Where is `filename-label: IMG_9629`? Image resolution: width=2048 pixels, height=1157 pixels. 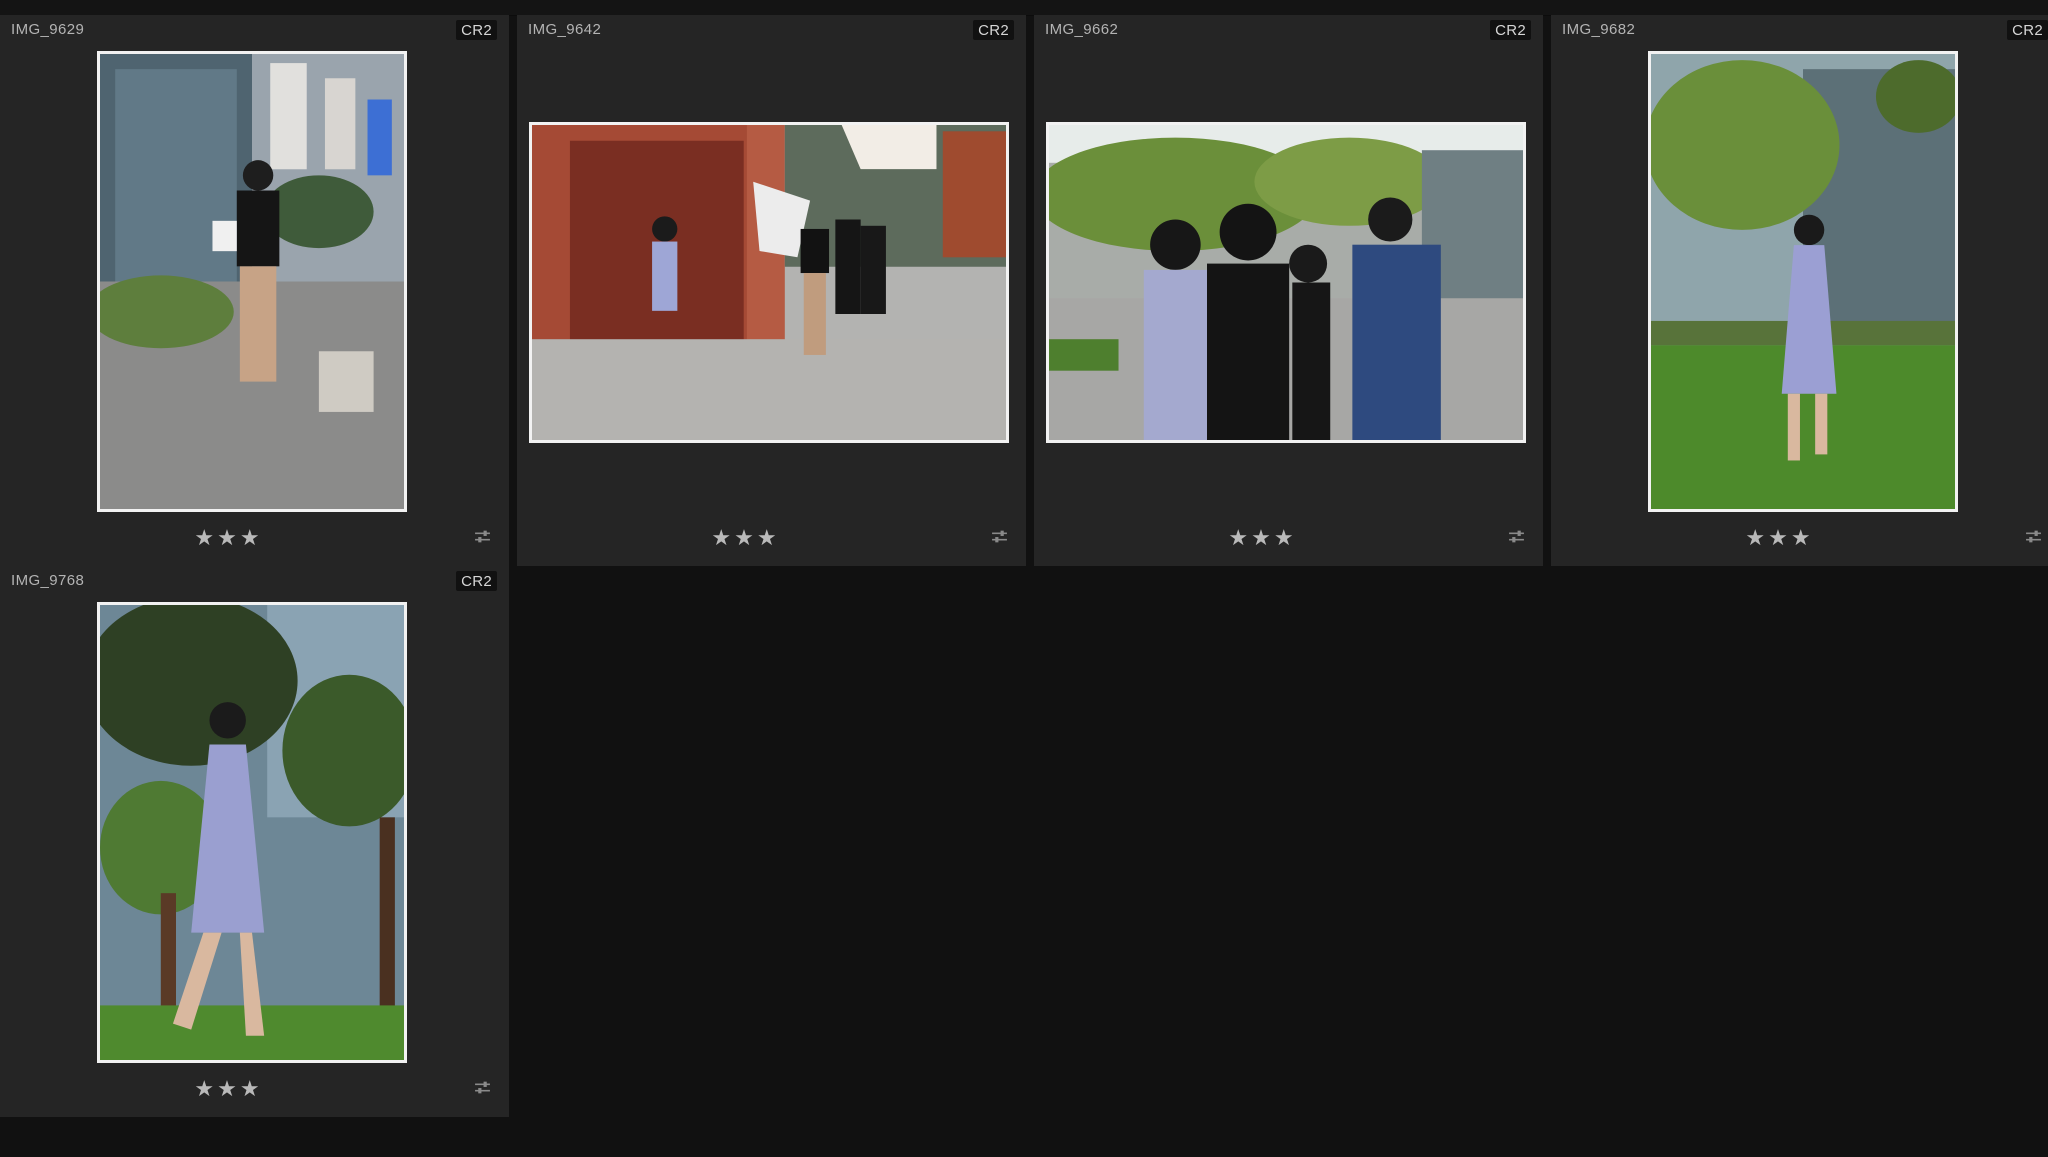 filename-label: IMG_9629 is located at coordinates (48, 29).